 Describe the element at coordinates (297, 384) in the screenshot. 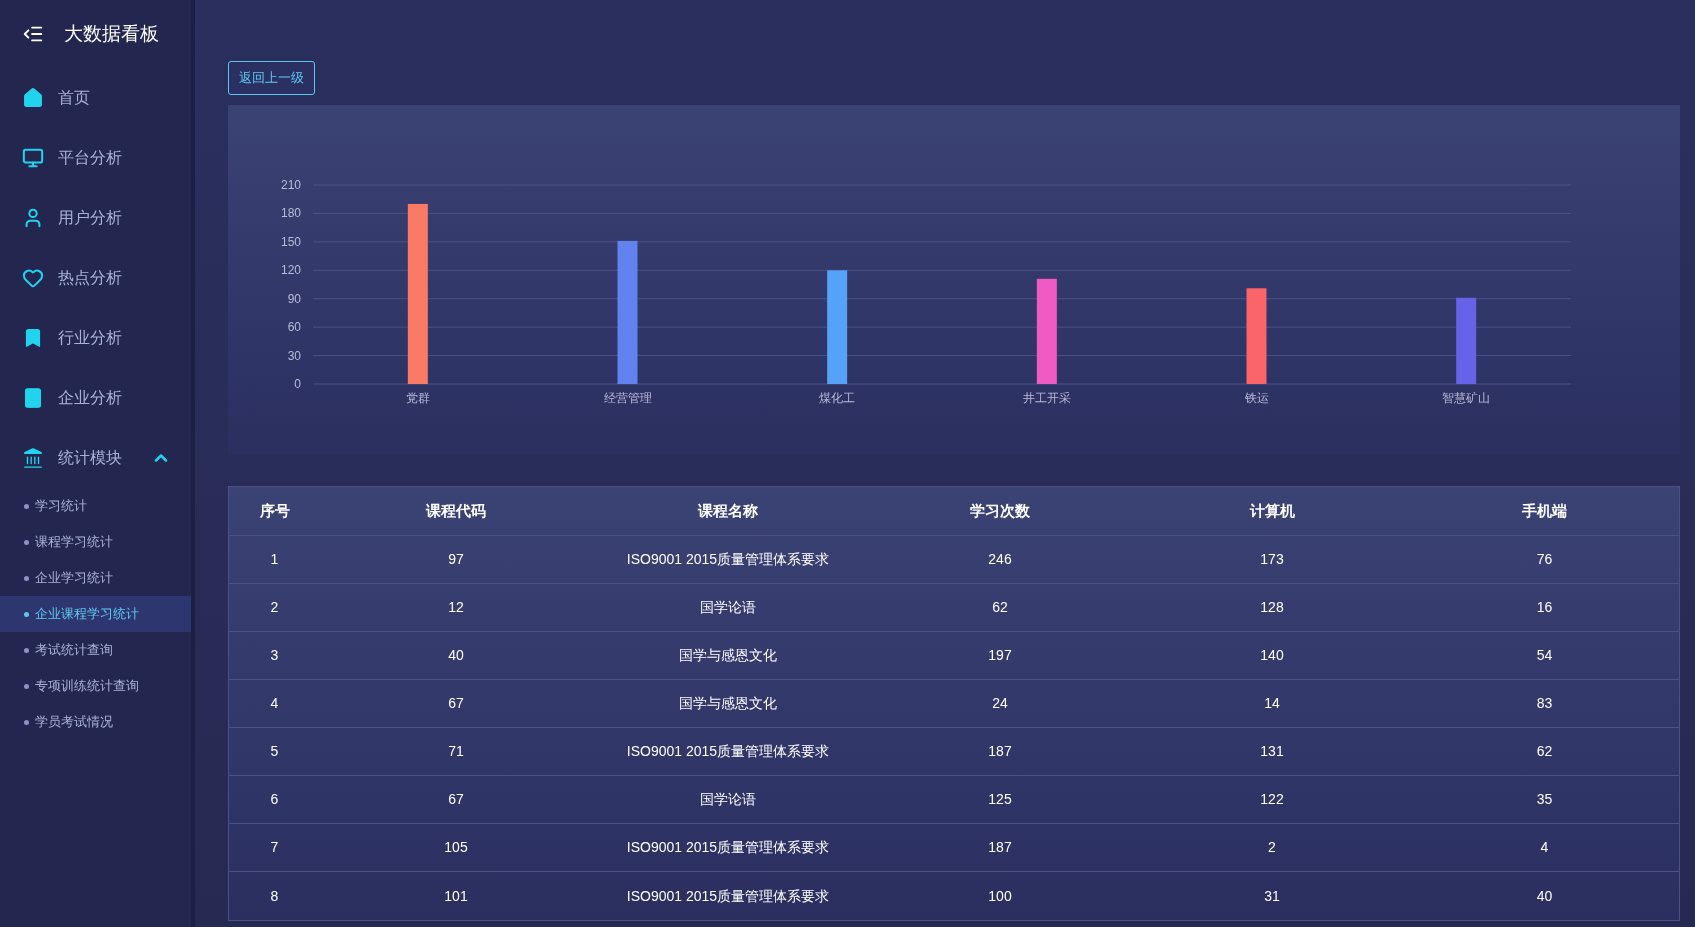

I see `y-tick-label: 0` at that location.